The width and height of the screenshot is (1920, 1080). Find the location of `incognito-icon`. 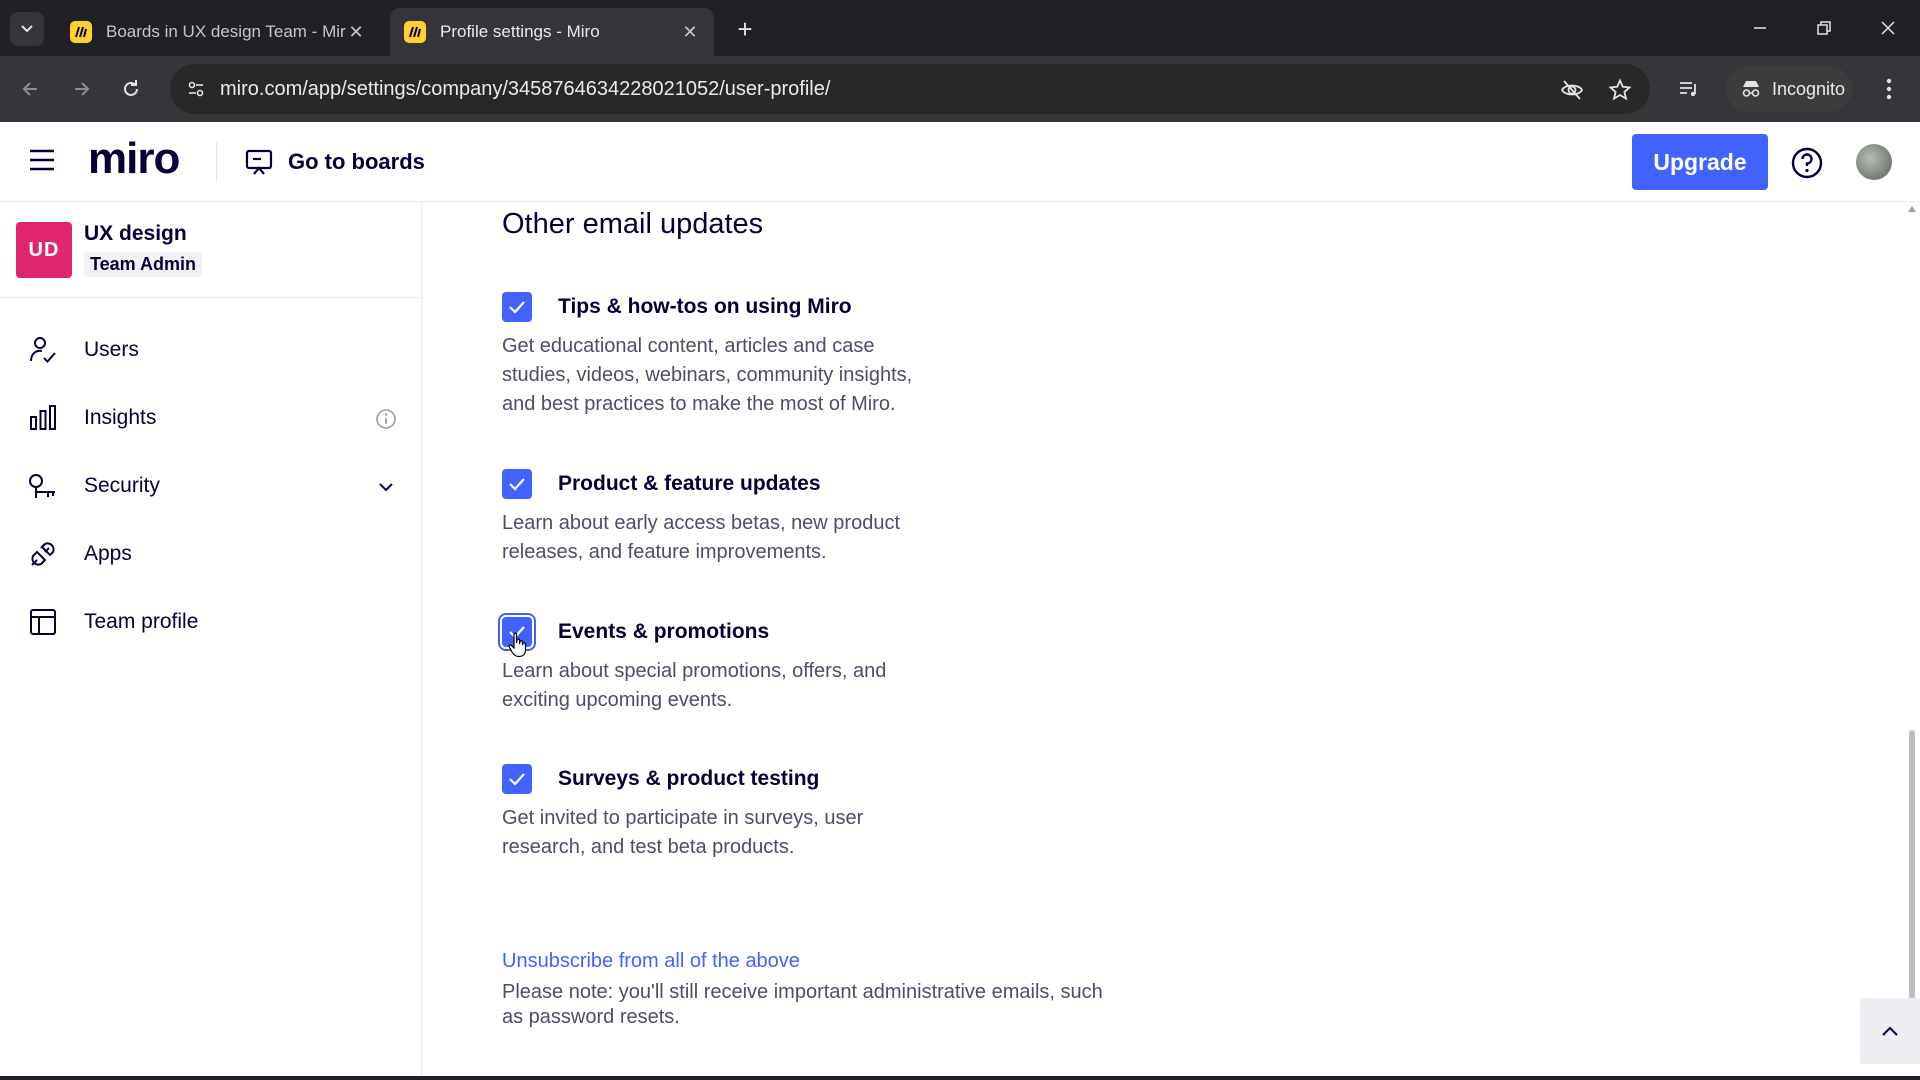

incognito-icon is located at coordinates (1751, 89).